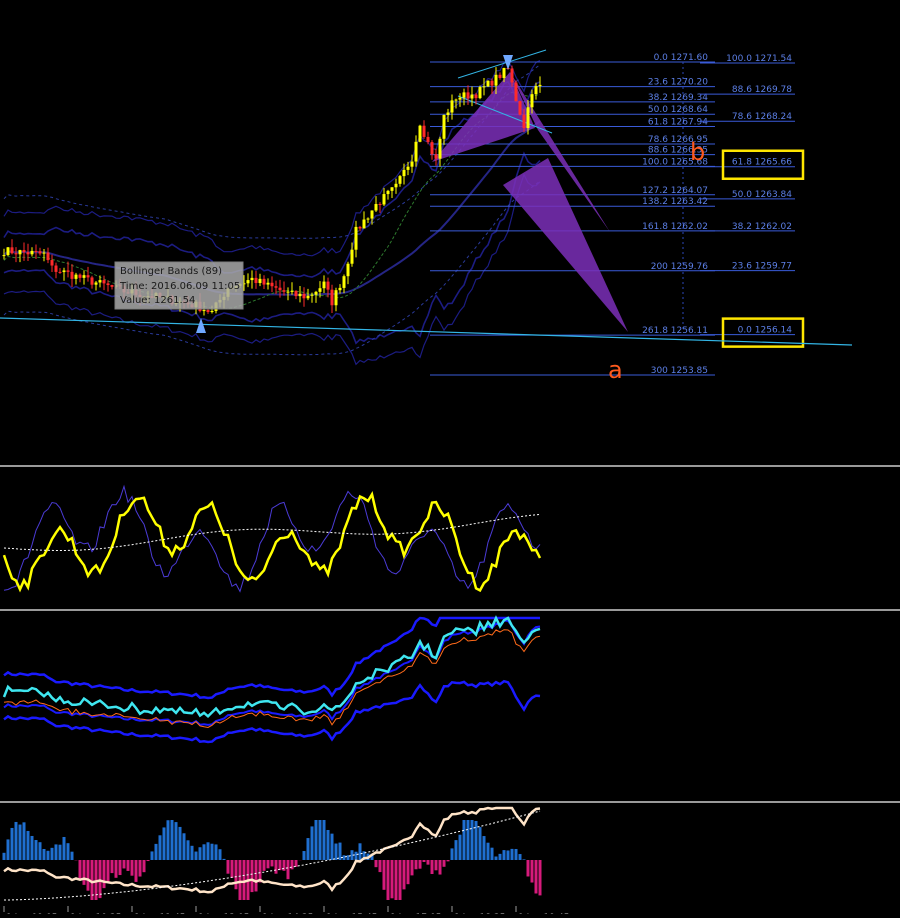  Describe the element at coordinates (697, 152) in the screenshot. I see `annotation-b: b` at that location.